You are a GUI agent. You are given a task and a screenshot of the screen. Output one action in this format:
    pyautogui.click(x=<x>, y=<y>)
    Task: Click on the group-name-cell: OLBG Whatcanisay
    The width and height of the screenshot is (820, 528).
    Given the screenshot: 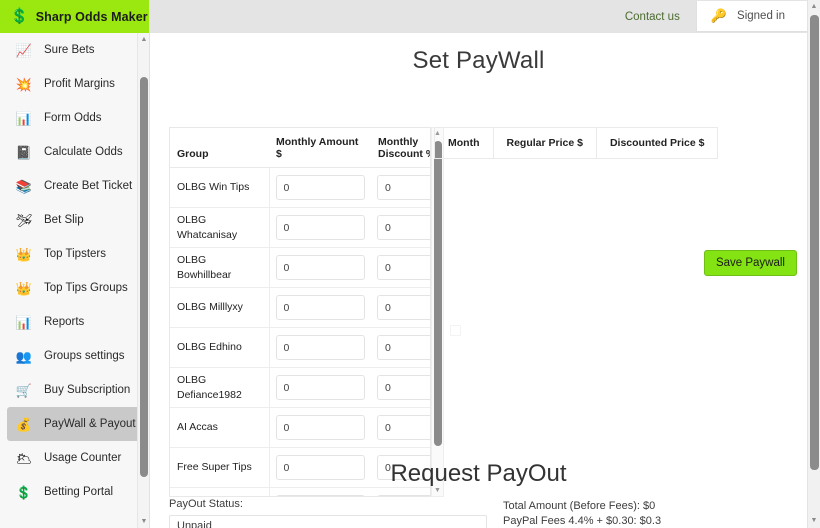 What is the action you would take?
    pyautogui.click(x=220, y=227)
    